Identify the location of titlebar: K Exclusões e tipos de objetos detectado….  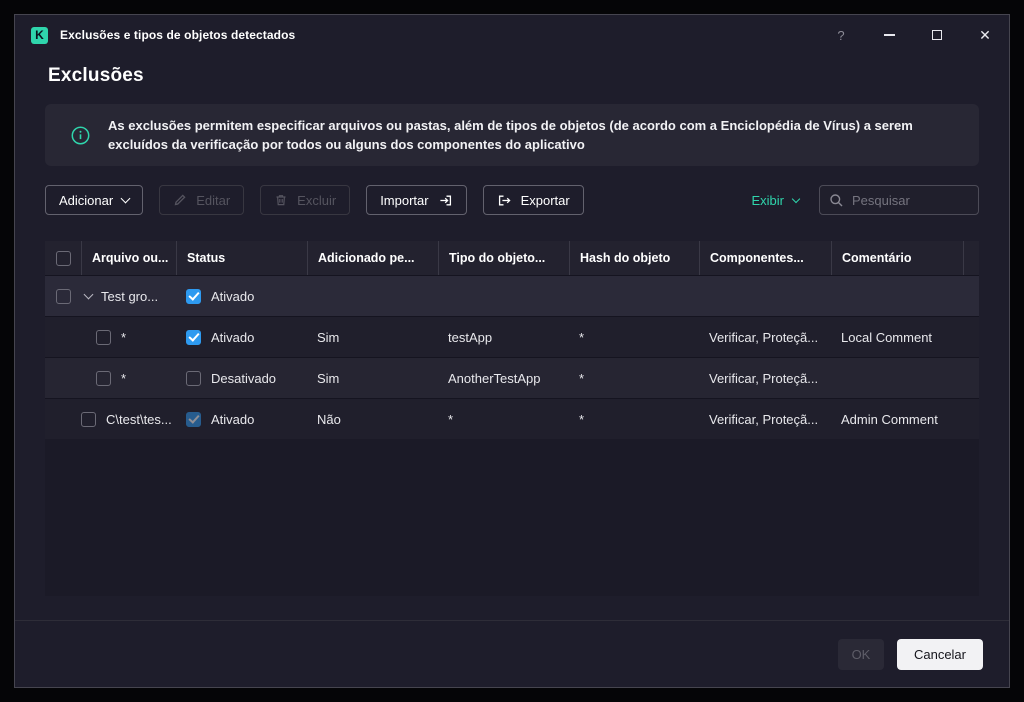
(512, 35).